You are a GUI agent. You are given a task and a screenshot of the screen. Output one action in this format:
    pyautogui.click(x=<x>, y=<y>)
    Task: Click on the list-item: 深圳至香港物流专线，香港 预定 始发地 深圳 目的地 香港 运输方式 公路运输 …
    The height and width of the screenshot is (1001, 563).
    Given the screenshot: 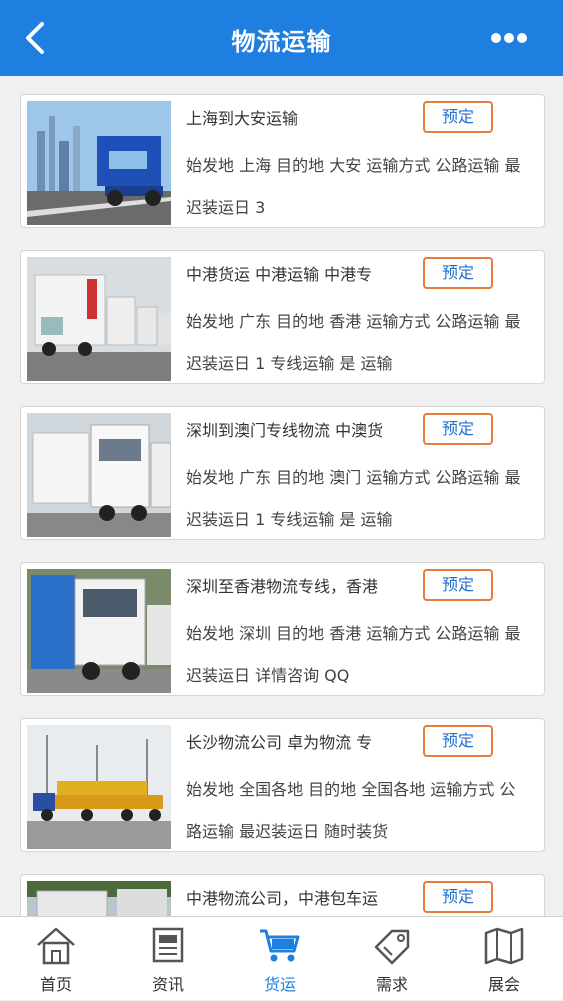 What is the action you would take?
    pyautogui.click(x=282, y=629)
    